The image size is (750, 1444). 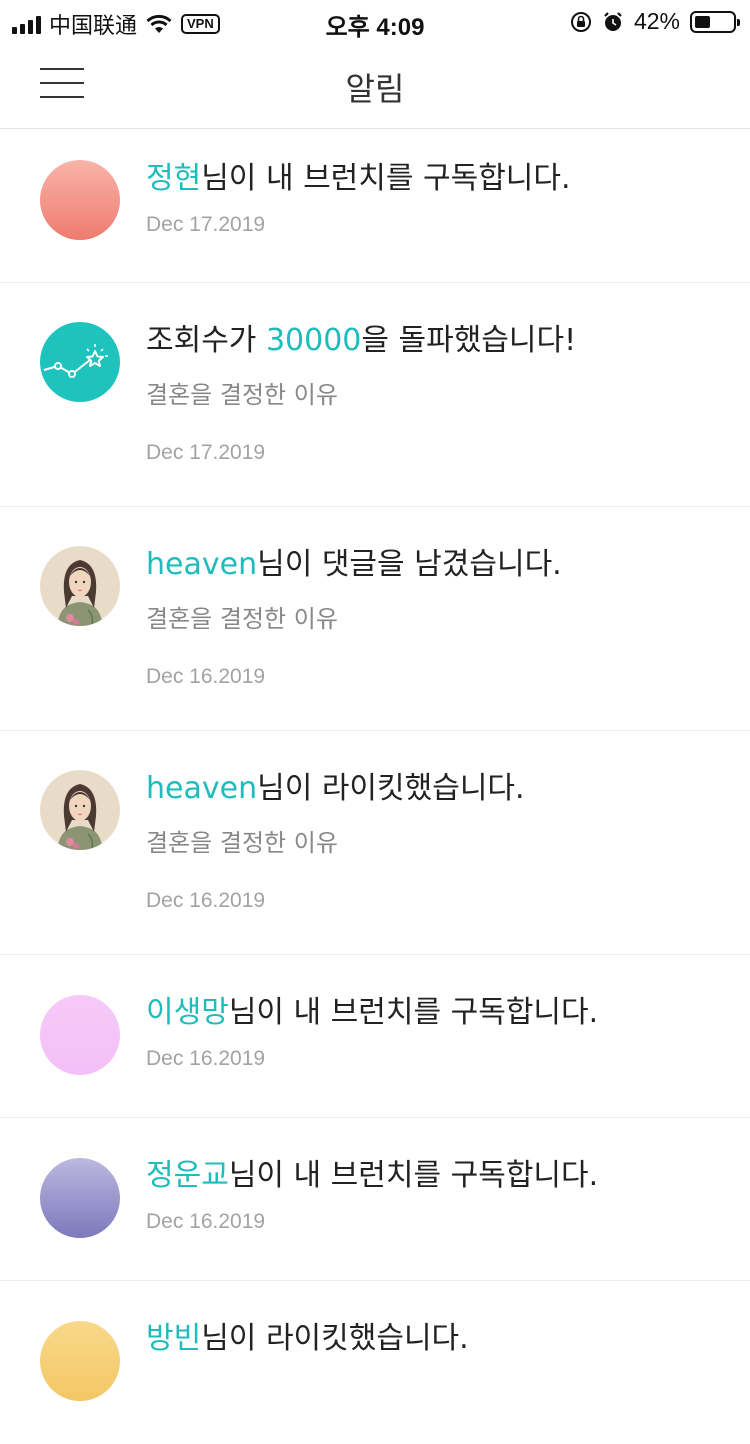 I want to click on stats-star-icon, so click(x=80, y=362).